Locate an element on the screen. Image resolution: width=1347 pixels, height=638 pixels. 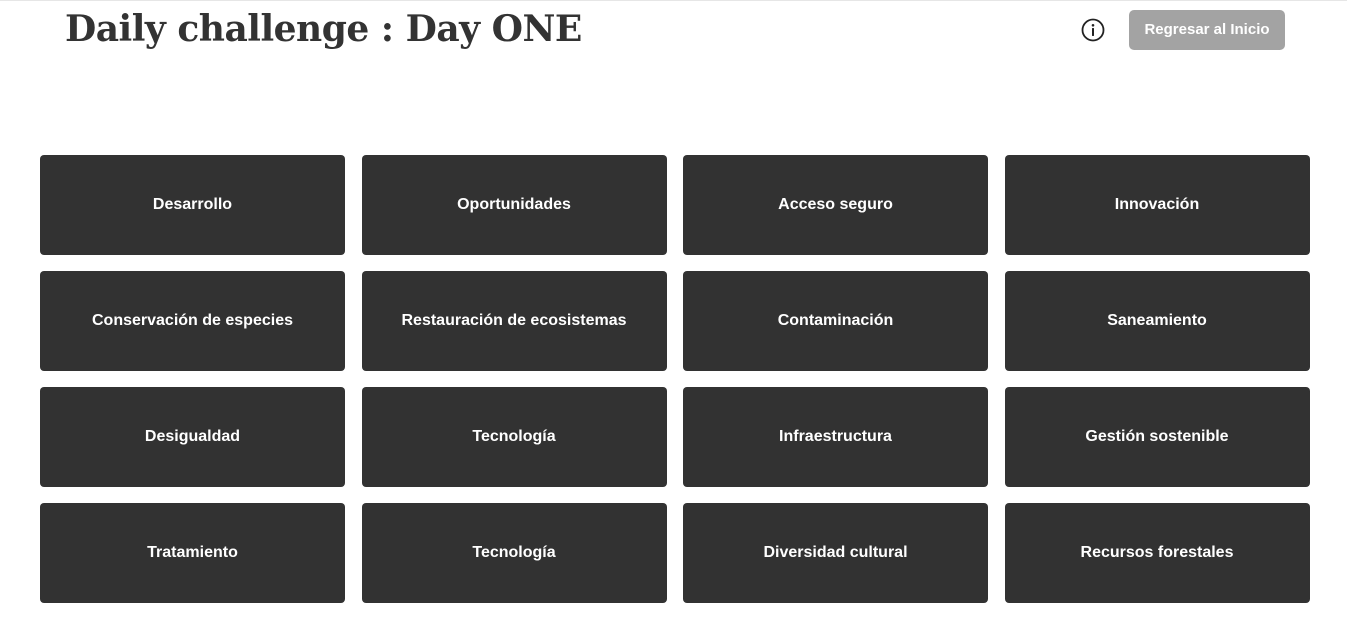
challenge-tile: Contaminación is located at coordinates (835, 321).